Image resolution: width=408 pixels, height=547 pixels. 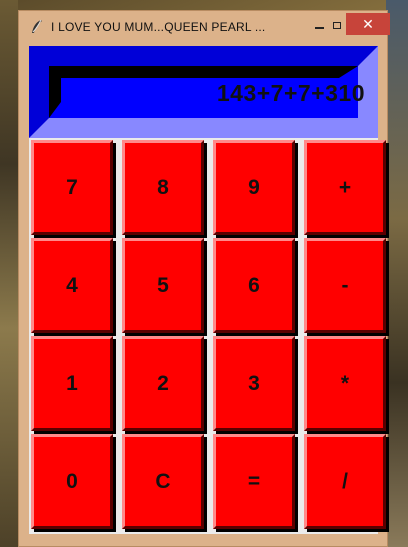 I want to click on close-icon: ✕, so click(x=368, y=23).